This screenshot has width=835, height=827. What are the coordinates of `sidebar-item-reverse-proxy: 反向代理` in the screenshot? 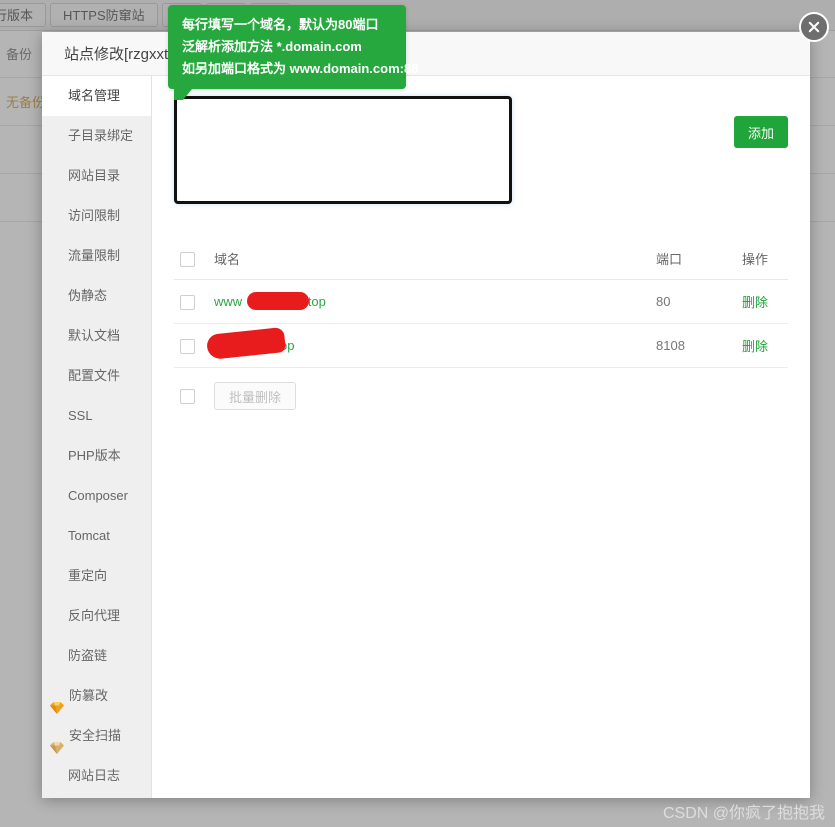 It's located at (96, 616).